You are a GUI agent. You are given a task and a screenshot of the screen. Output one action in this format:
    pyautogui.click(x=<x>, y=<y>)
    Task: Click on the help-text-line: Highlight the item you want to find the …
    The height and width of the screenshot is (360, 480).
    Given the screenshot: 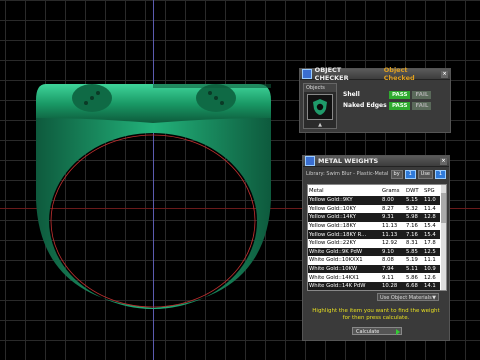 What is the action you would take?
    pyautogui.click(x=376, y=311)
    